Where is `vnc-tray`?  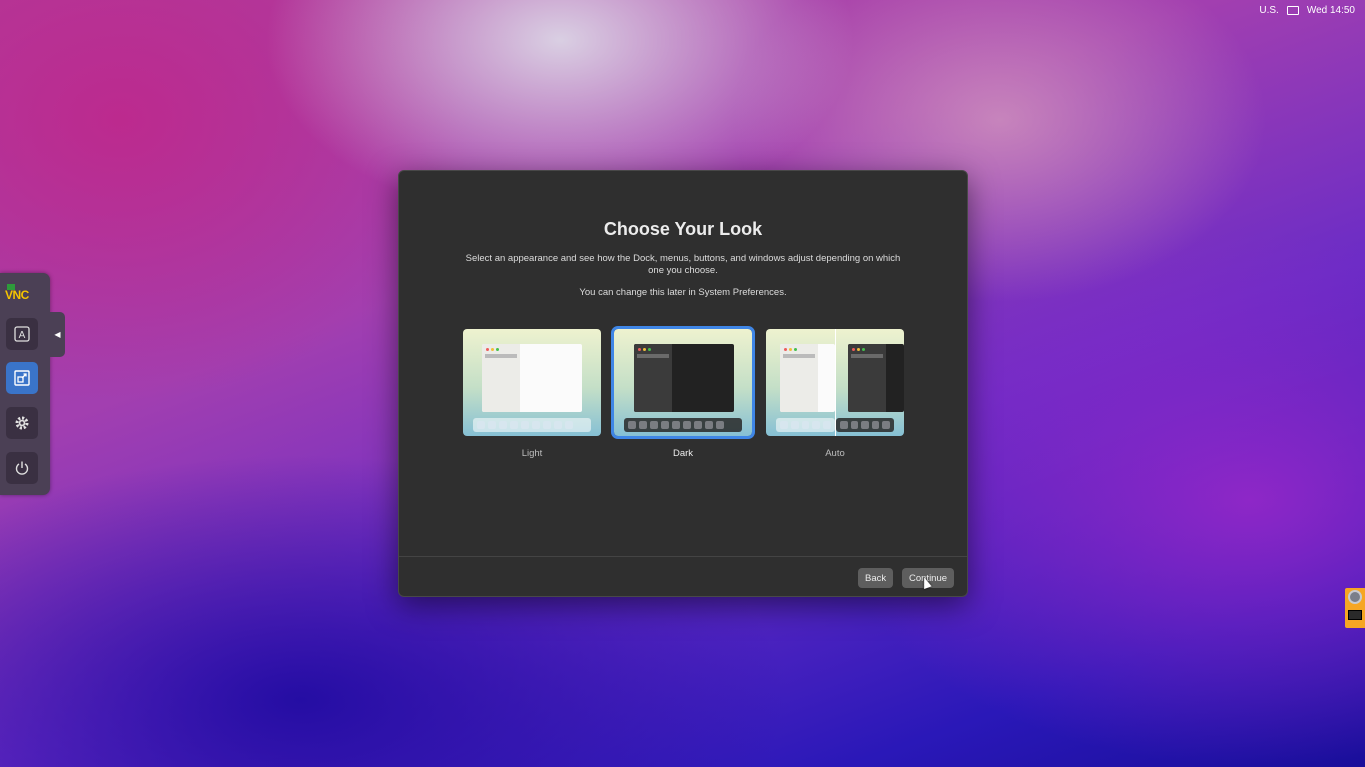 vnc-tray is located at coordinates (1355, 608).